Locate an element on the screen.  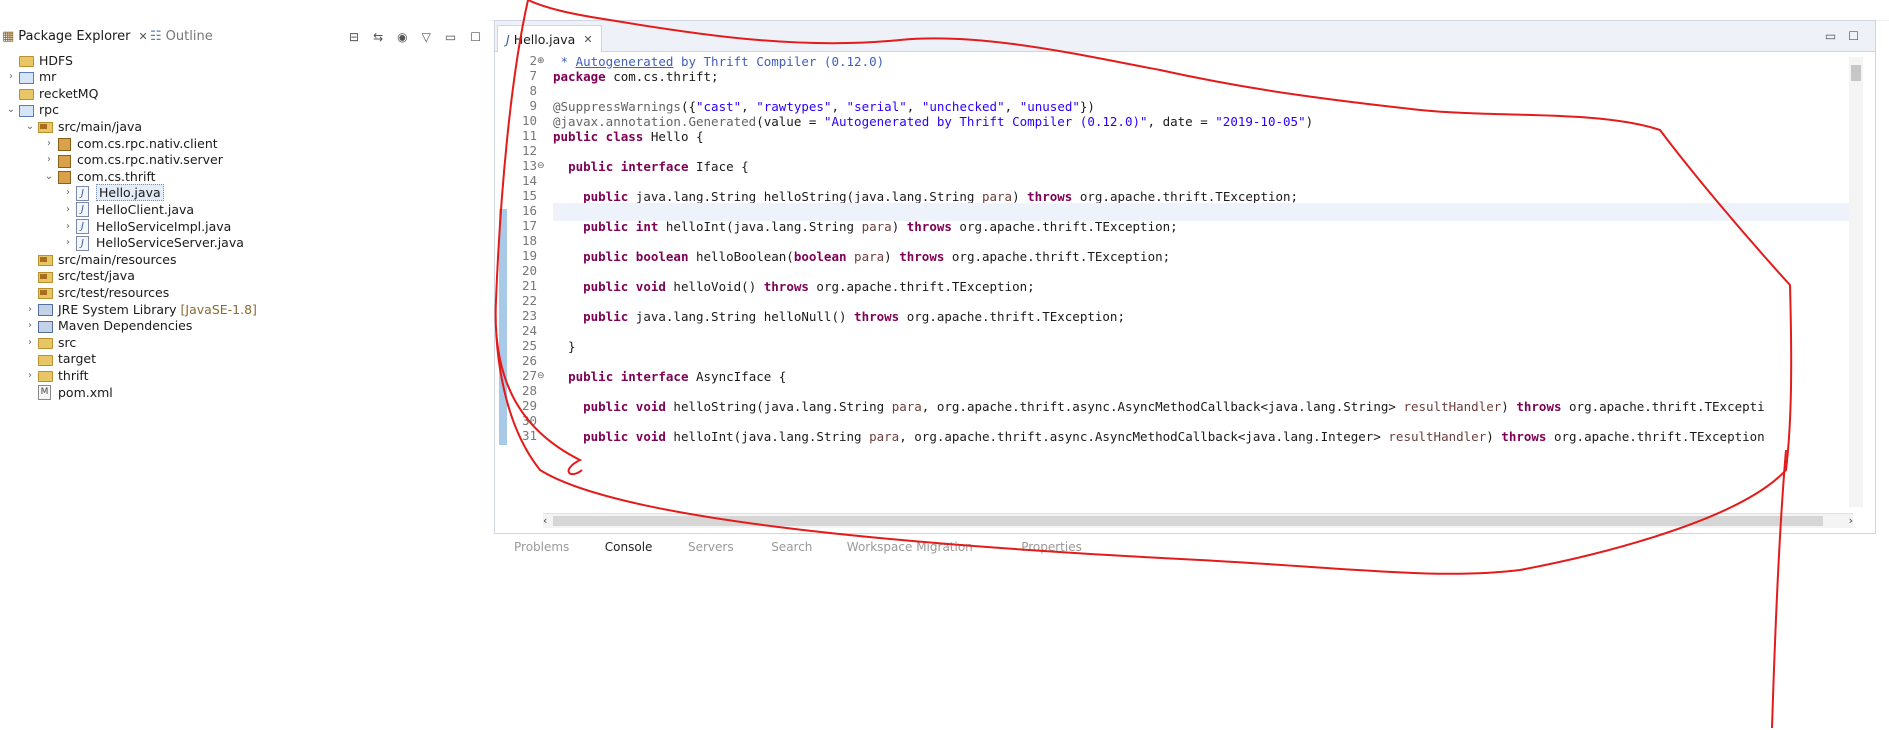
editor-window-controls: ▭ ☐ is located at coordinates (1842, 36).